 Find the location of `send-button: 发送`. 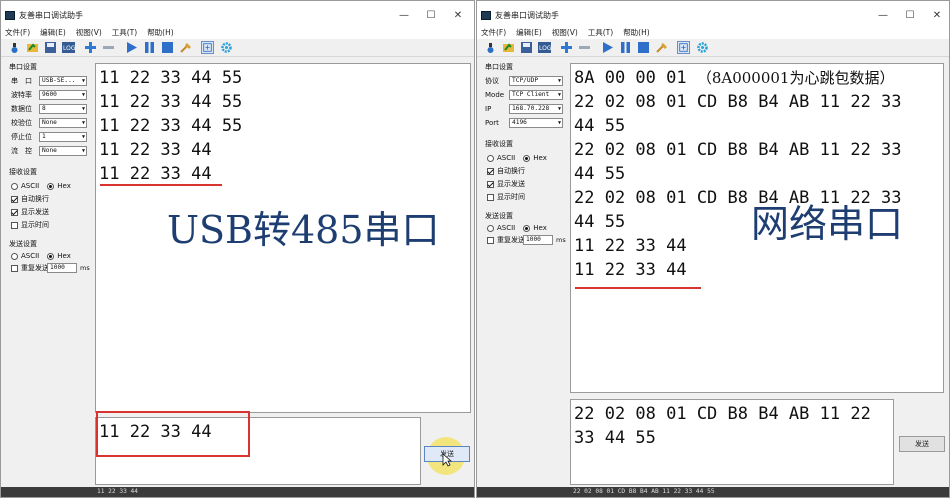

send-button: 发送 is located at coordinates (922, 444).